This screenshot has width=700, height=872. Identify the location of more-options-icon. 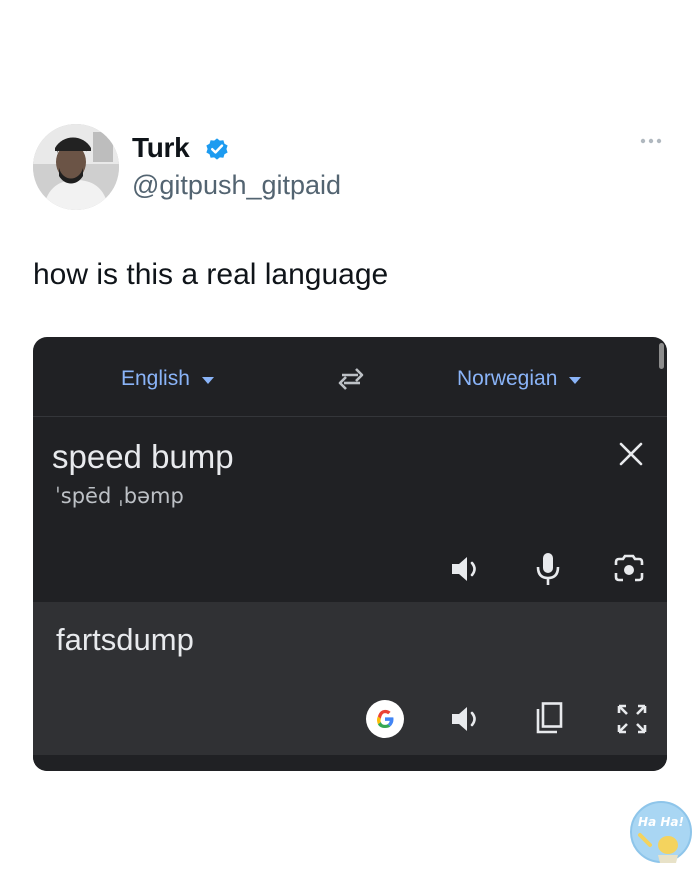
(651, 141).